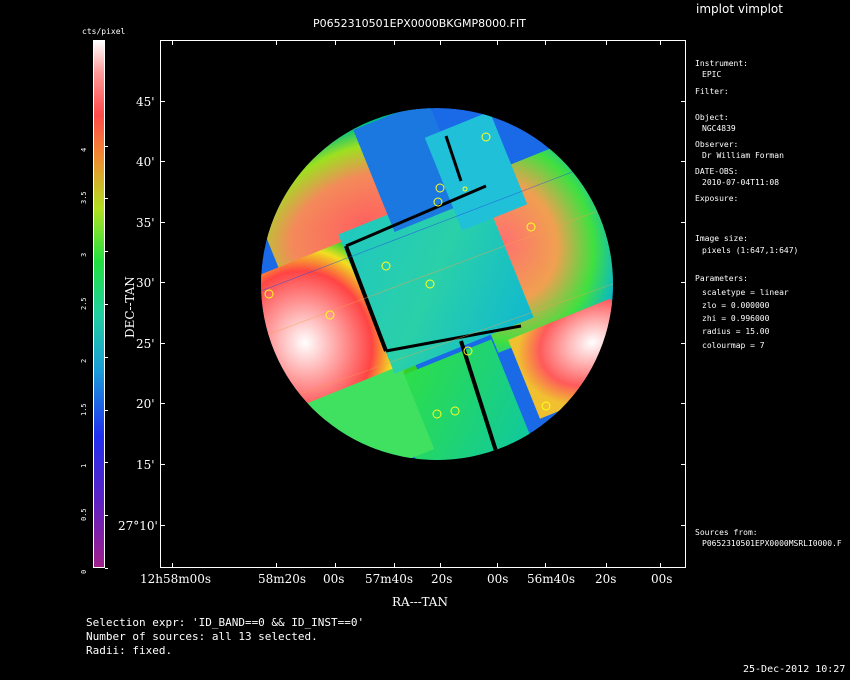 This screenshot has width=850, height=680. Describe the element at coordinates (84, 571) in the screenshot. I see `colorbar-tick-label: 0` at that location.